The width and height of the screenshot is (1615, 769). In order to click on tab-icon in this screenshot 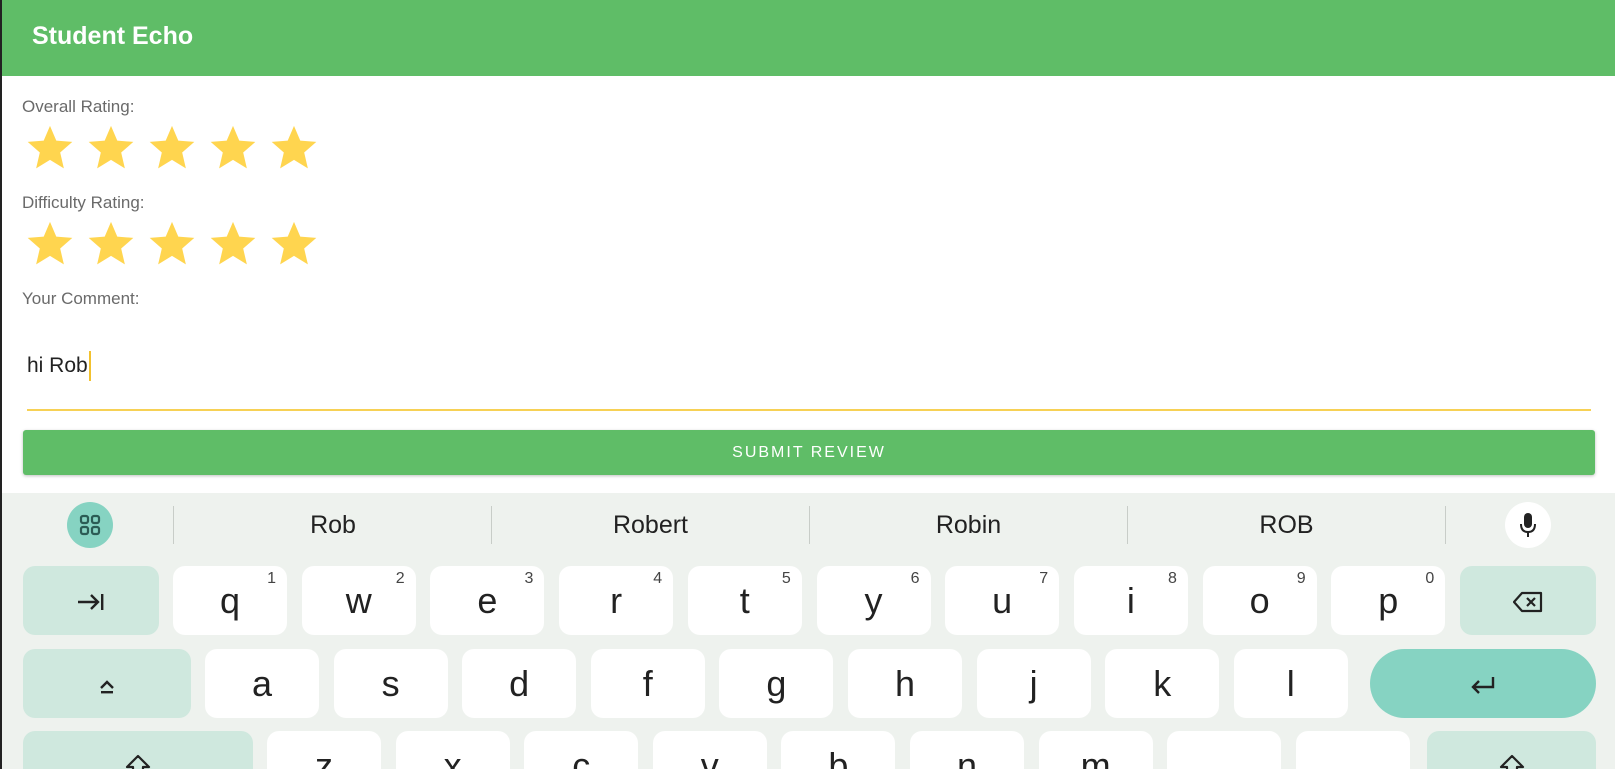, I will do `click(91, 601)`.